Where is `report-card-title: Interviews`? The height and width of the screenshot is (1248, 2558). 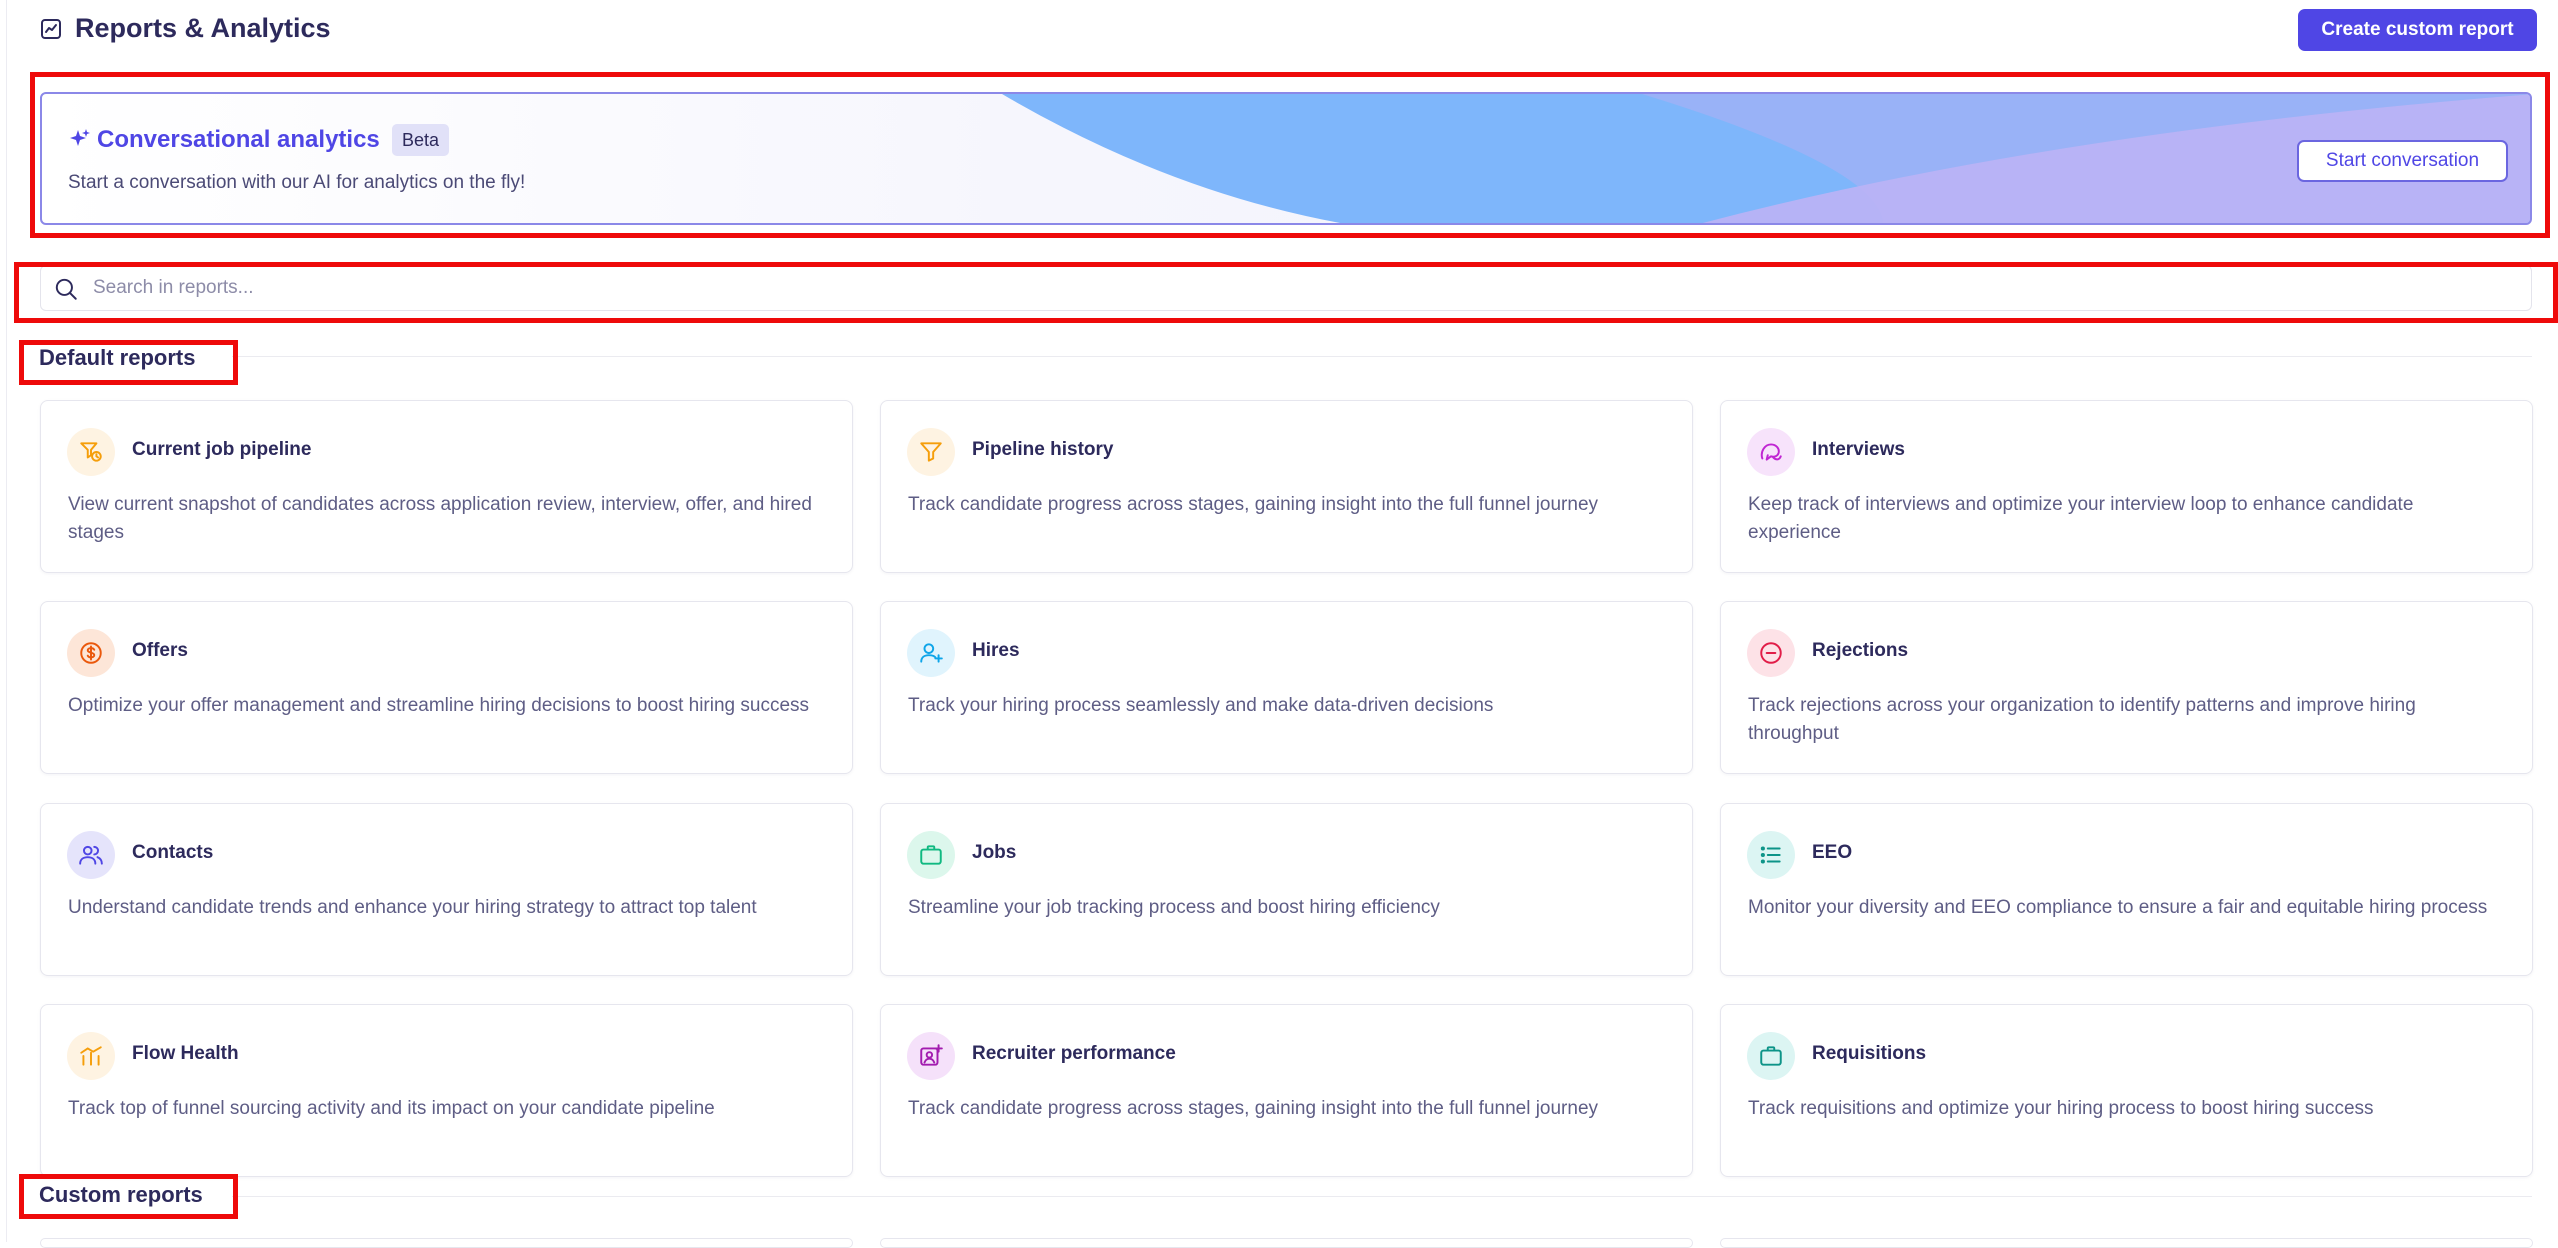
report-card-title: Interviews is located at coordinates (1858, 449).